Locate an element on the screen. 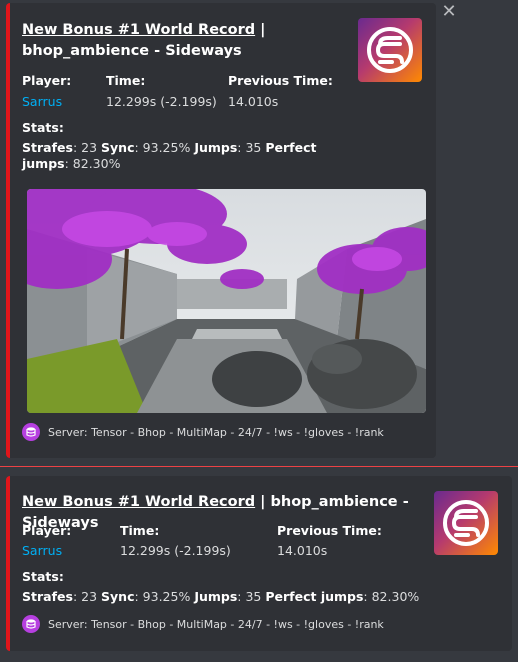 Image resolution: width=518 pixels, height=662 pixels. close-icon: ✕ is located at coordinates (449, 12).